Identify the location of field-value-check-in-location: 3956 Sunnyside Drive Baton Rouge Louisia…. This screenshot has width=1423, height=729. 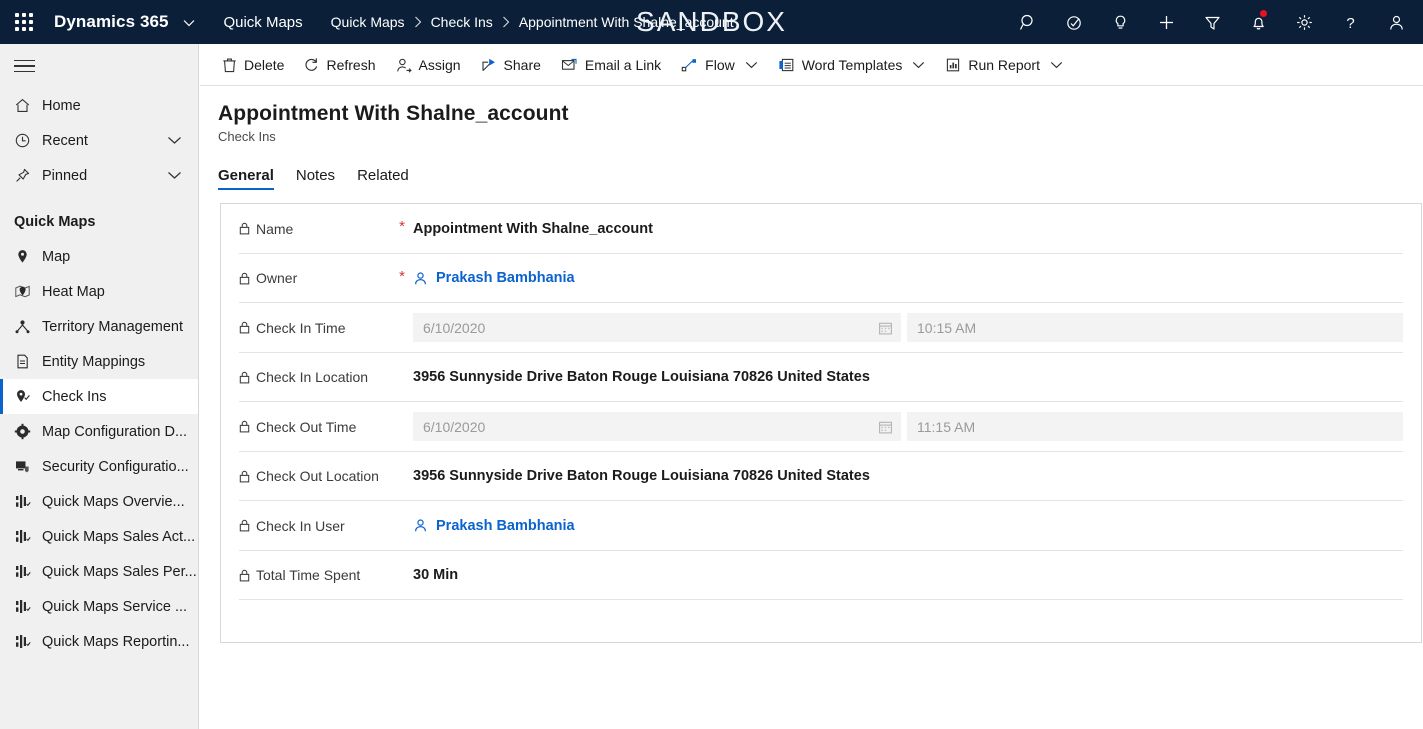
(917, 378).